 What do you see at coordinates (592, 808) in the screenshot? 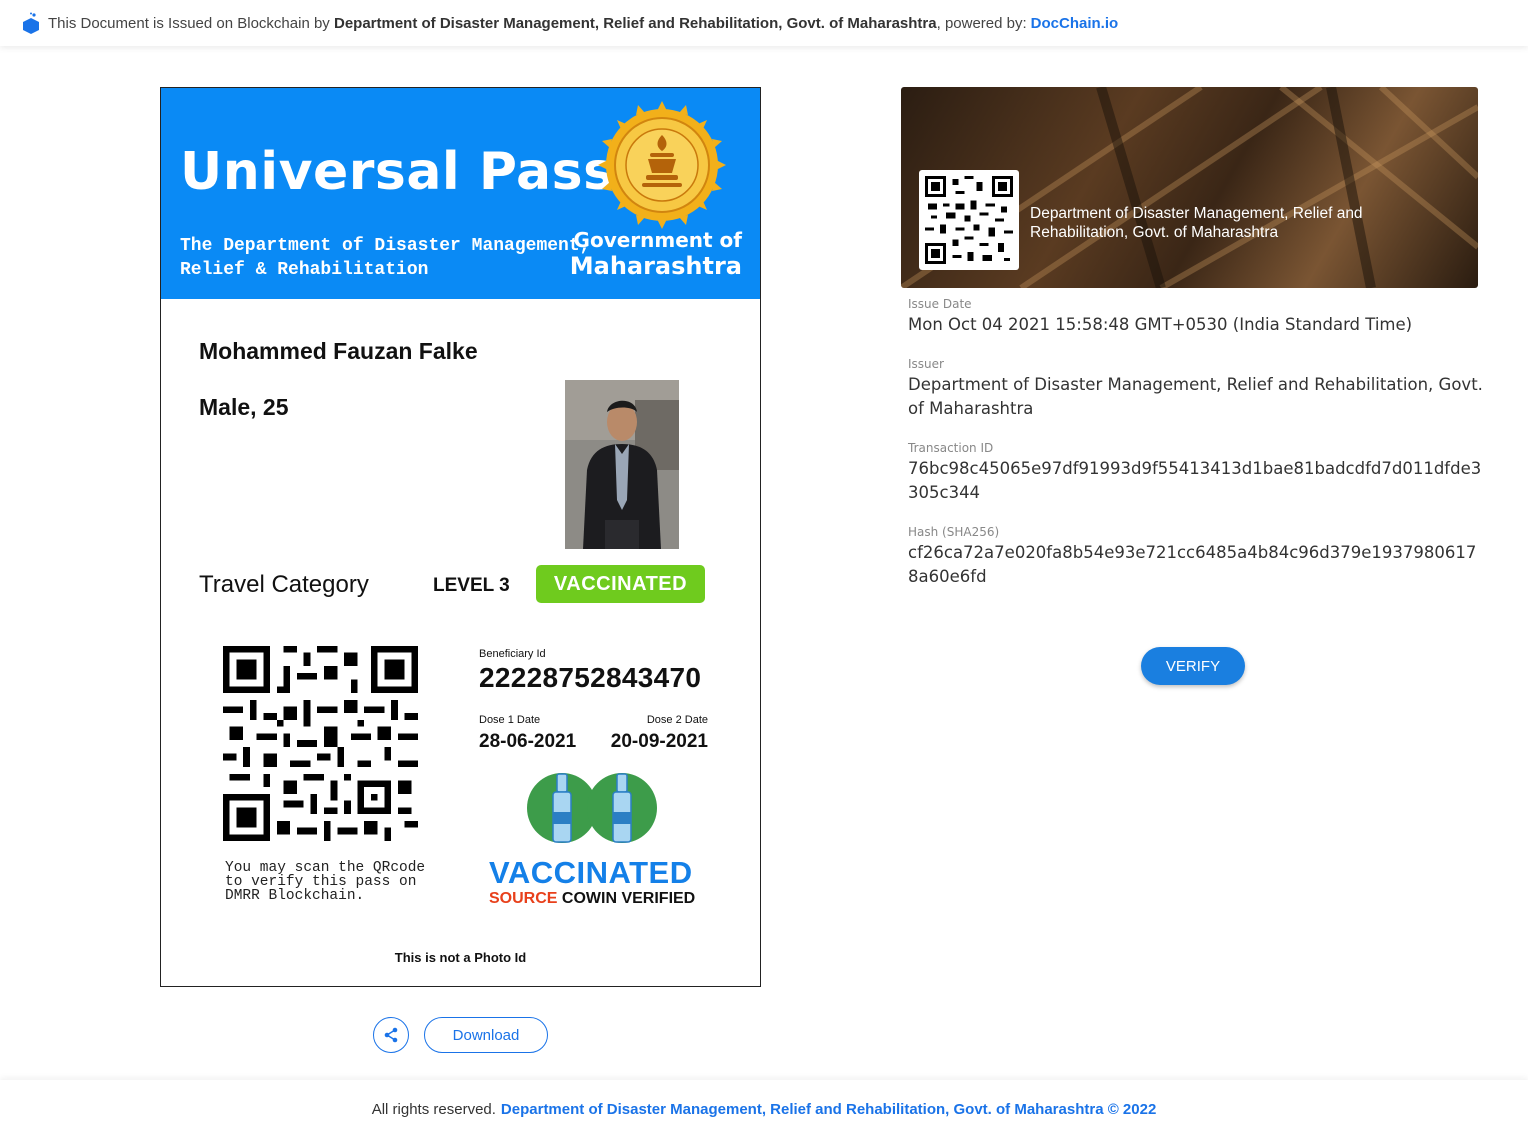
I see `vaccine-vials-icon` at bounding box center [592, 808].